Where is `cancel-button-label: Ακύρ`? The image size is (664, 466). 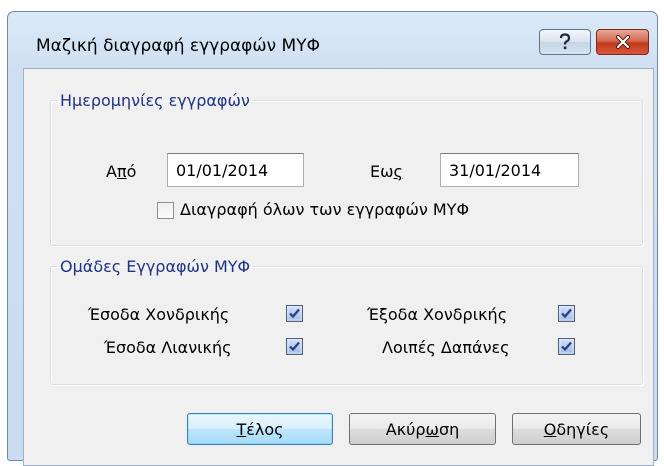
cancel-button-label: Ακύρ is located at coordinates (405, 429).